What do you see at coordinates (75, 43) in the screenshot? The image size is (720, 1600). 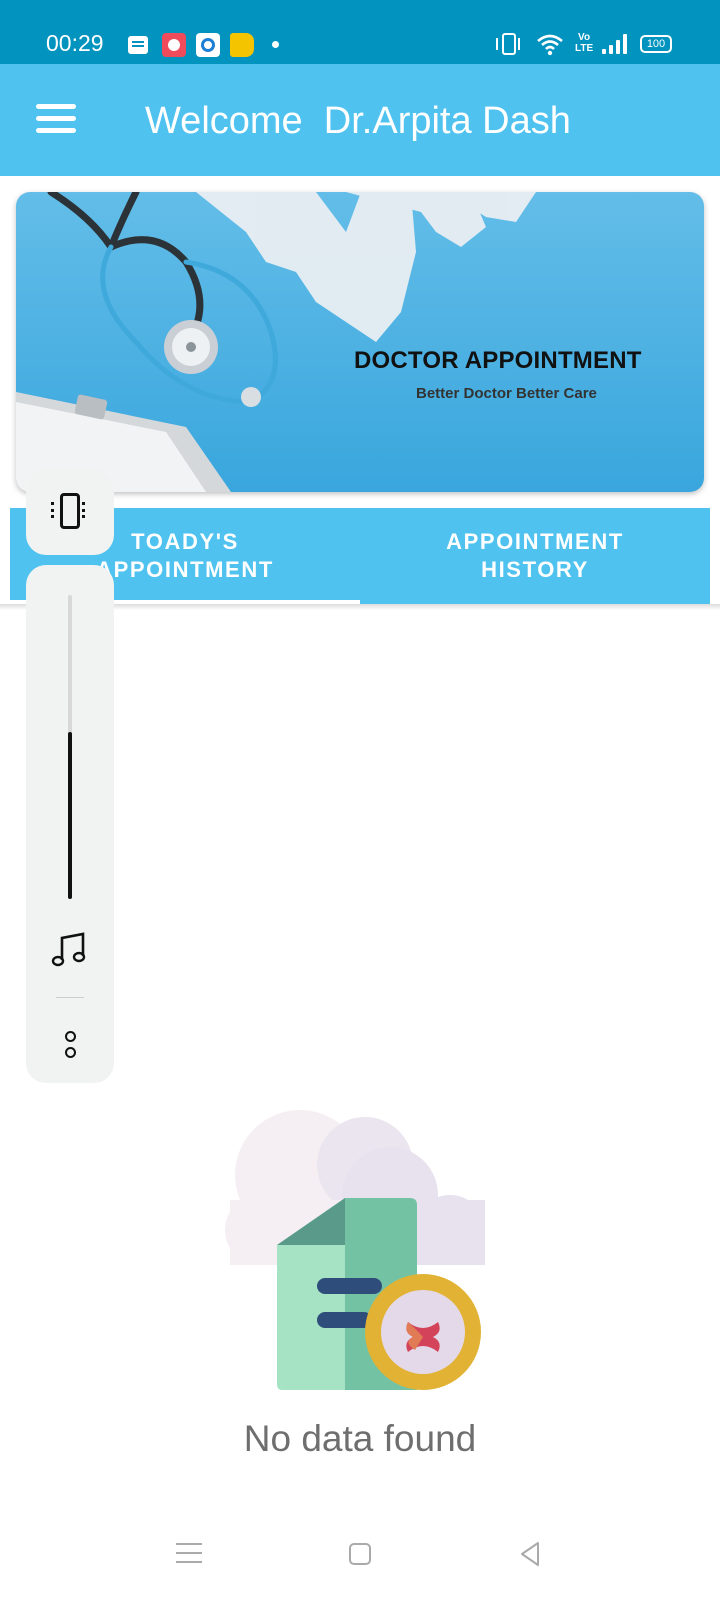 I see `status-time: 00:29` at bounding box center [75, 43].